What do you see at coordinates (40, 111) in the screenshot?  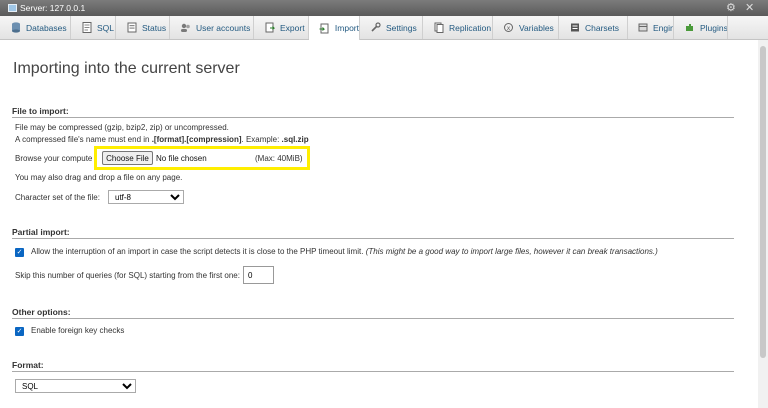 I see `file-to-import-heading: File to import:` at bounding box center [40, 111].